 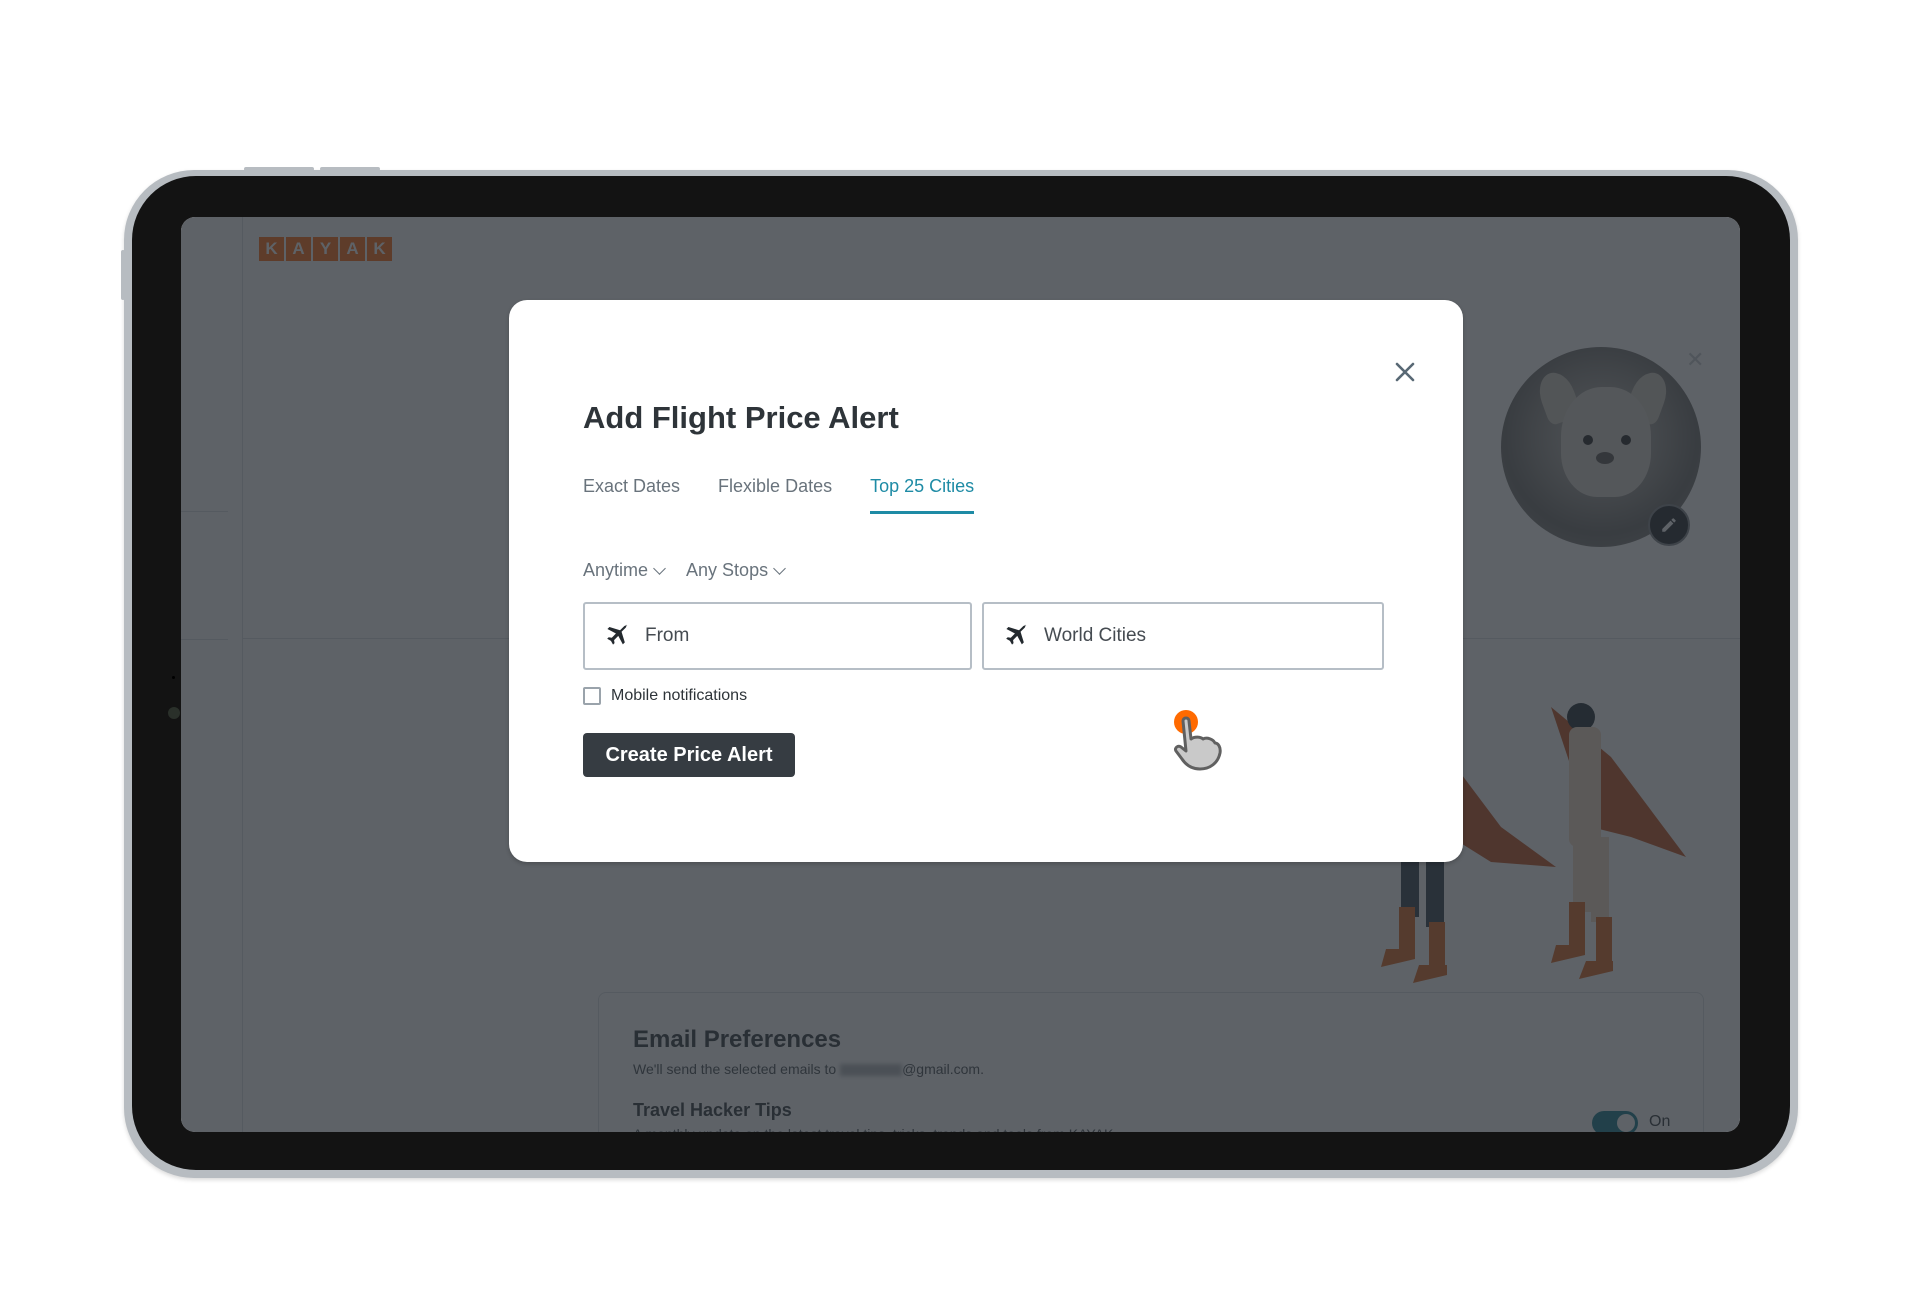 I want to click on close-modal-button, so click(x=1405, y=372).